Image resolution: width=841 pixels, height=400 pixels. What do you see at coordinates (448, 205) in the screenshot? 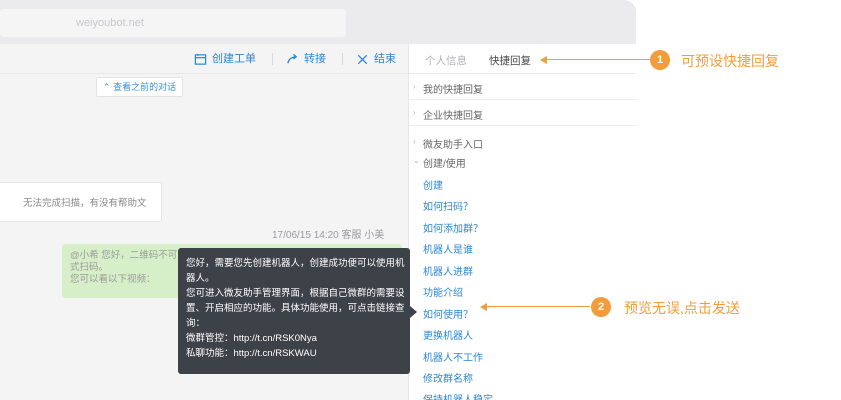
I see `quick-reply-item: 如何扫码？` at bounding box center [448, 205].